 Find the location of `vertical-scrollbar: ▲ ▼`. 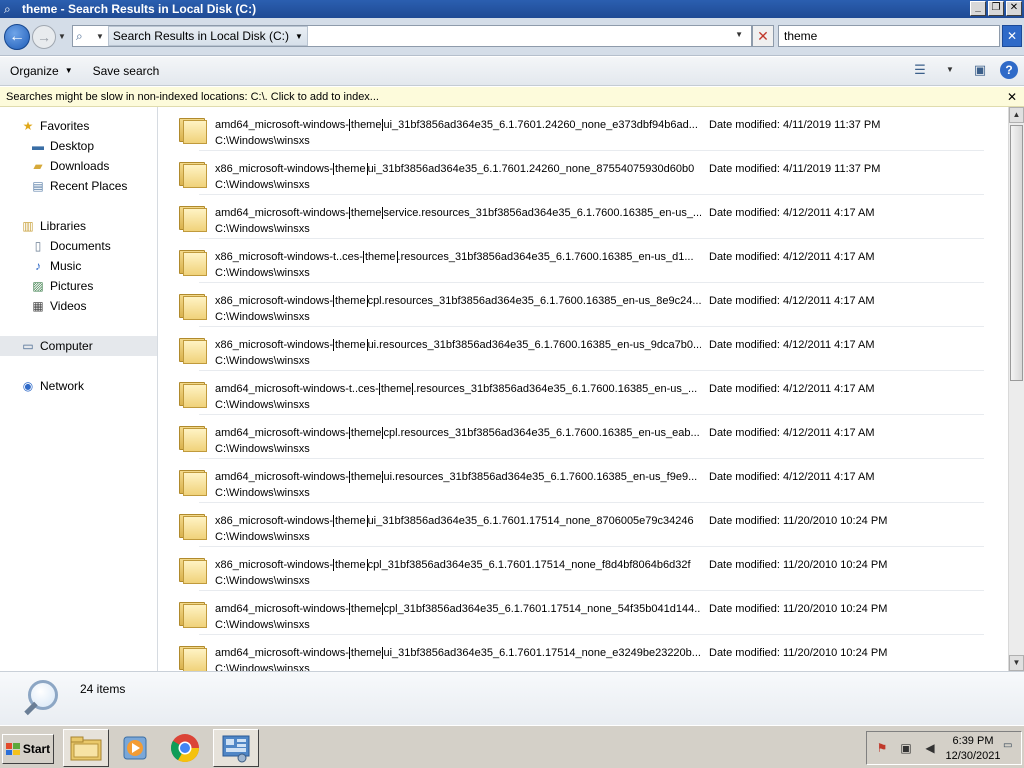

vertical-scrollbar: ▲ ▼ is located at coordinates (1016, 389).